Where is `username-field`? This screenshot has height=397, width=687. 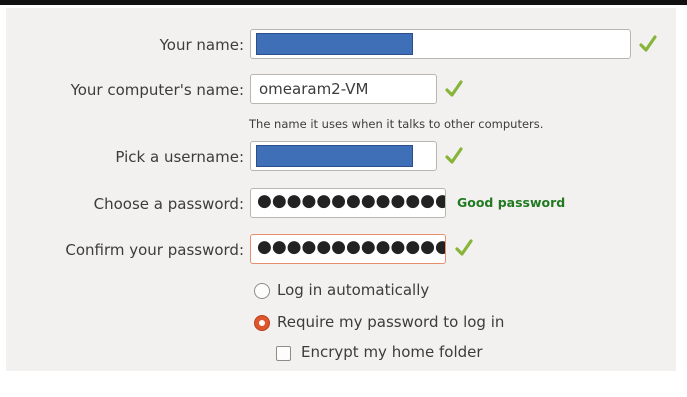
username-field is located at coordinates (343, 156).